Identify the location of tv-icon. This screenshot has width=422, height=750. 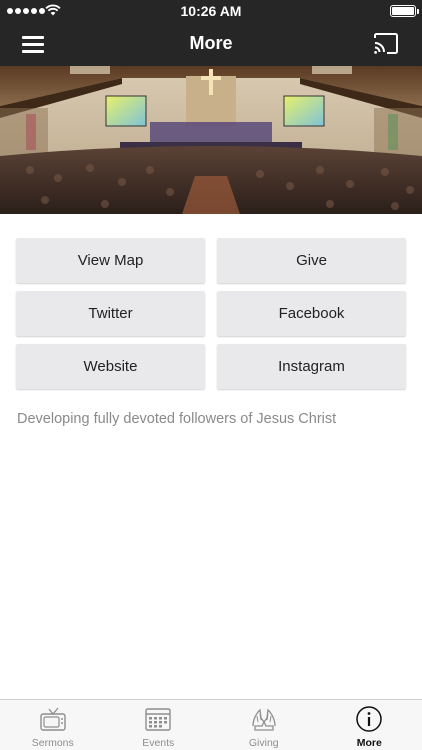
(53, 719).